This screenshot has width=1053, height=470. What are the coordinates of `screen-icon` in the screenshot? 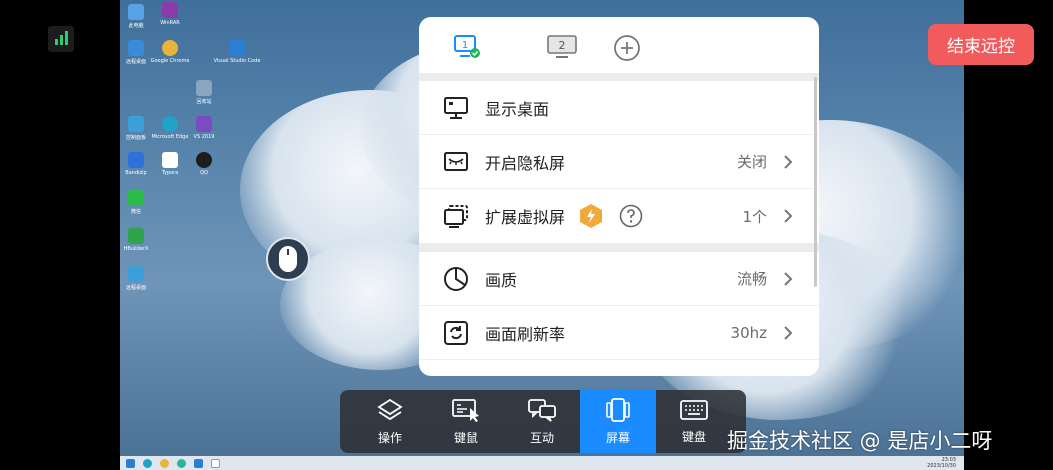 It's located at (618, 410).